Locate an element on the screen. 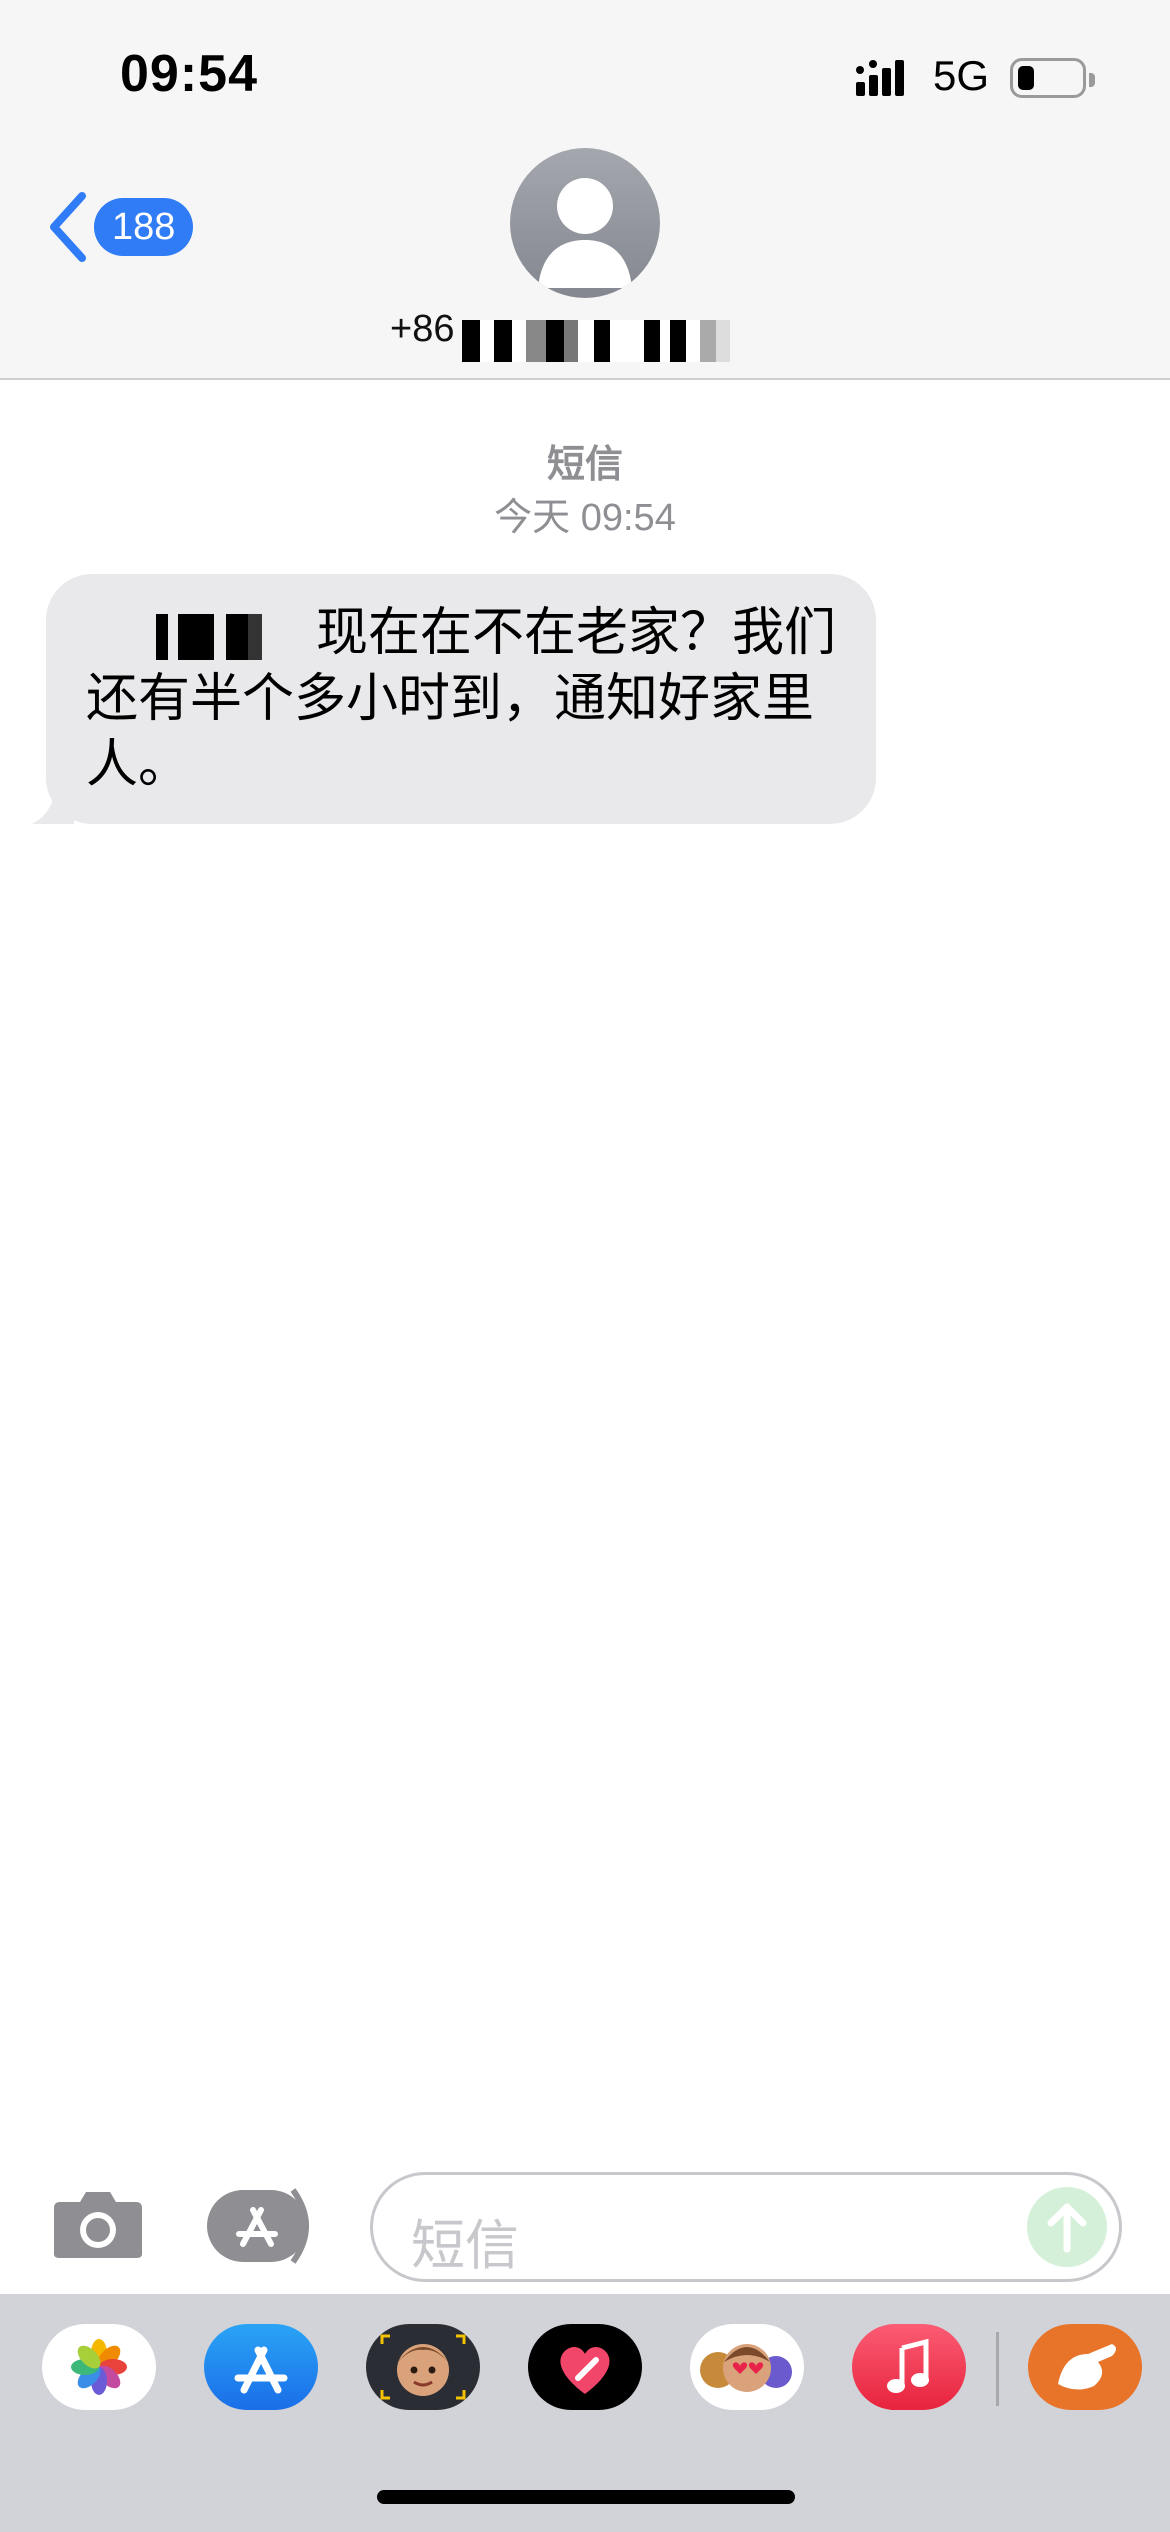  message-timestamp: 今天 09:54 is located at coordinates (585, 518).